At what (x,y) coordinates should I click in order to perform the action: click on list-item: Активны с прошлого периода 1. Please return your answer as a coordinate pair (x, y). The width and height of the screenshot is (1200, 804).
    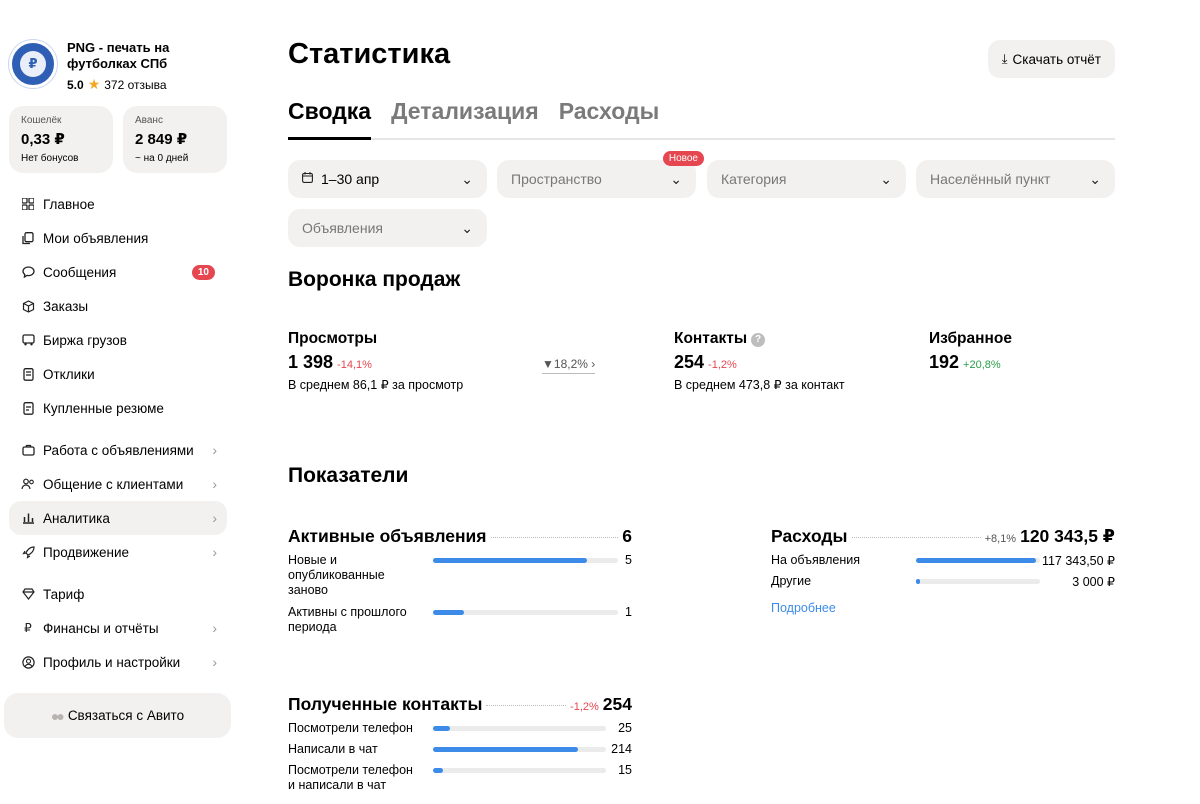
    Looking at the image, I should click on (460, 621).